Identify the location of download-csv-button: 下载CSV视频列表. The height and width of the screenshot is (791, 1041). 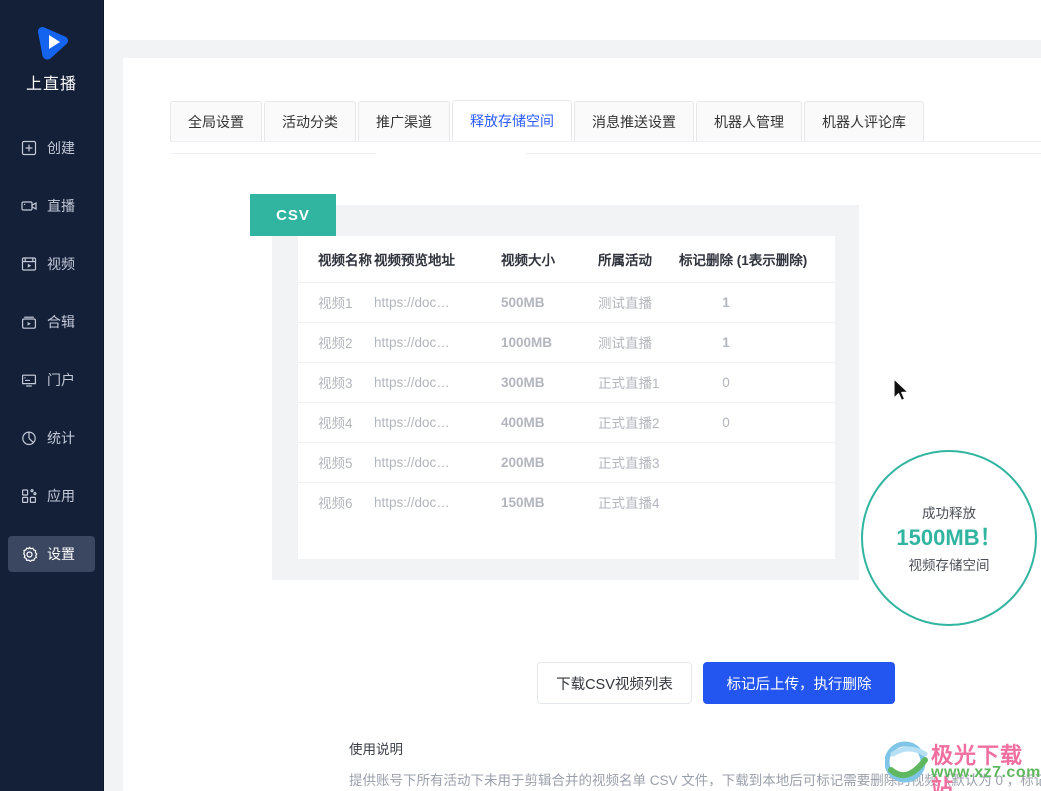
(614, 683).